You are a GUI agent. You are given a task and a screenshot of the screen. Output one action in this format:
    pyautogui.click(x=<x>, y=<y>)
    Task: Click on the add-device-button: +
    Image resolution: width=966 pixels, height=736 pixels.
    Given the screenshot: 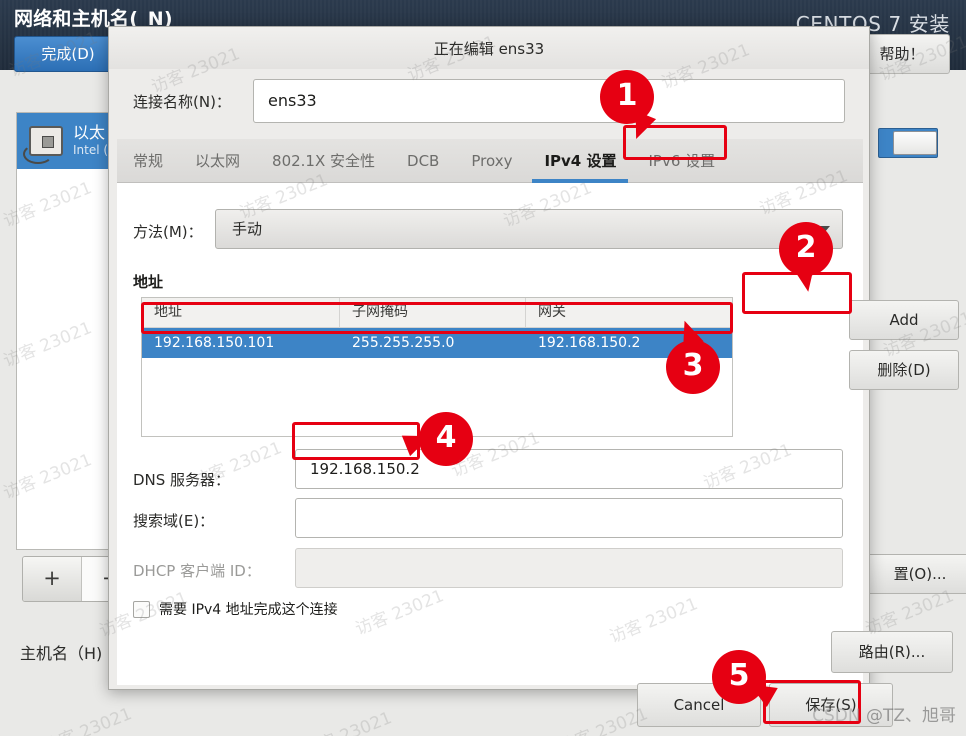 What is the action you would take?
    pyautogui.click(x=52, y=579)
    